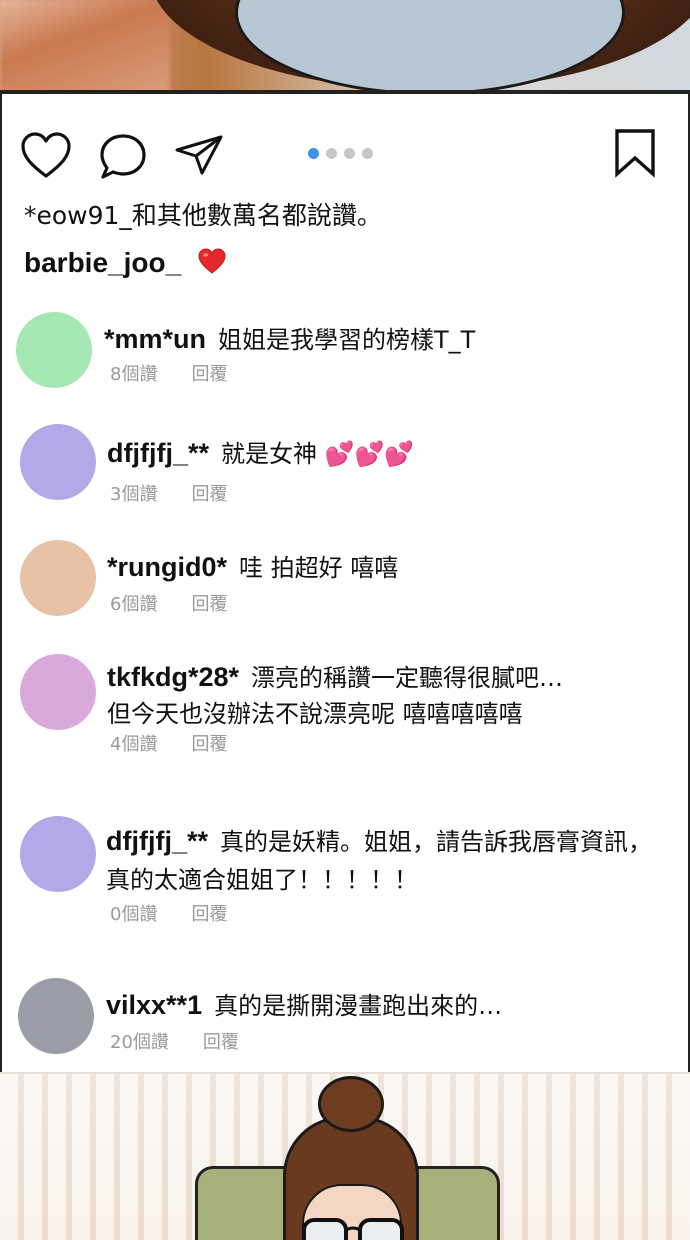 The height and width of the screenshot is (1240, 690). I want to click on comment-text: 姐姐是我學習的榜樣T_T, so click(347, 340).